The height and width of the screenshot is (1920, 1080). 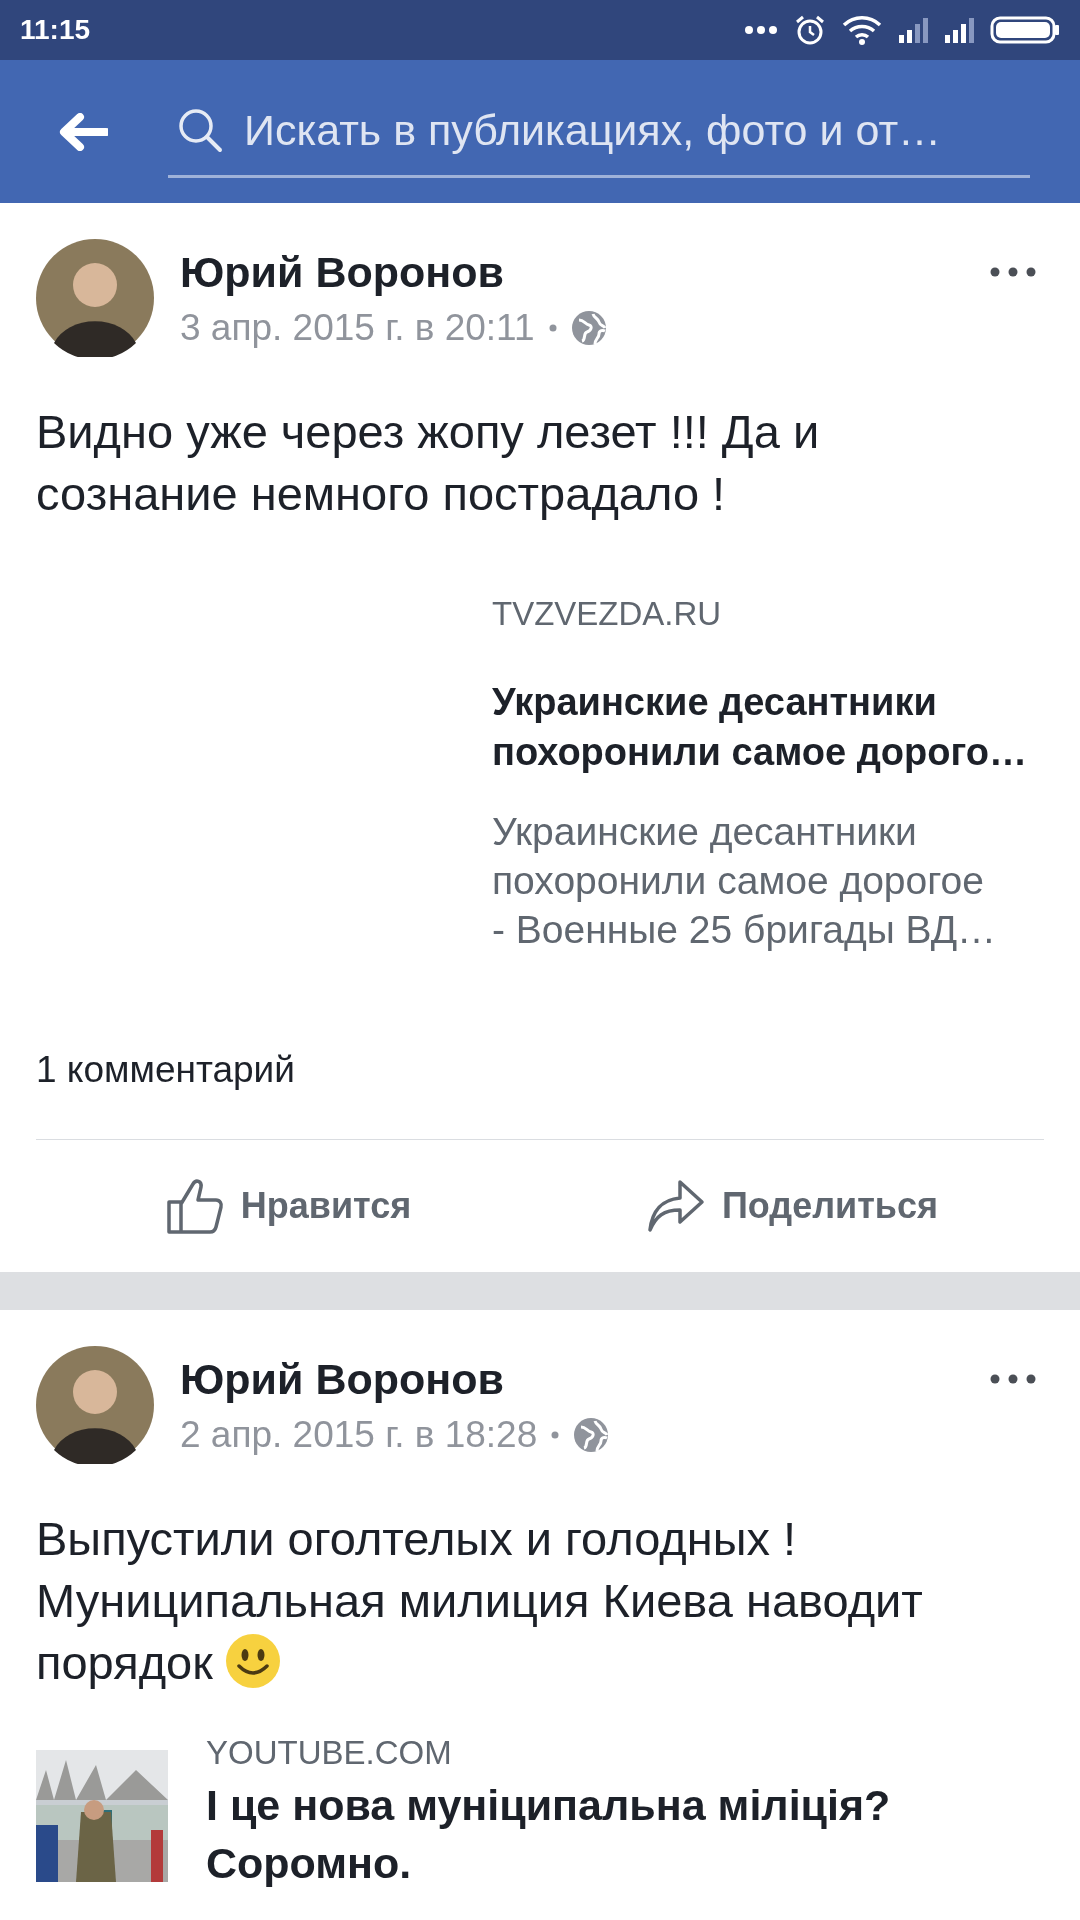 What do you see at coordinates (548, 1834) in the screenshot?
I see `link-title: І це нова муніципальна міліція? Соромно.` at bounding box center [548, 1834].